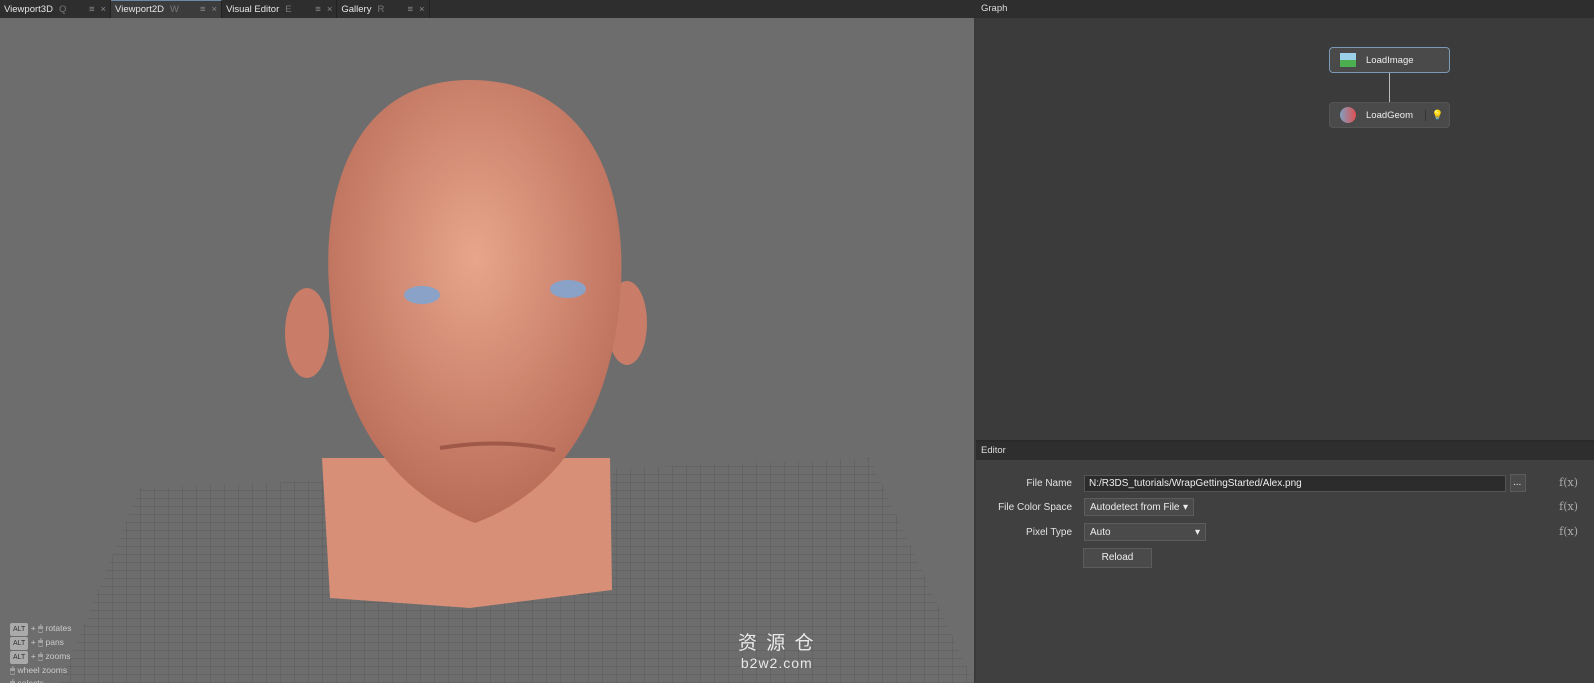 The image size is (1594, 683). What do you see at coordinates (42, 670) in the screenshot?
I see `hint-wheel: wheel zooms` at bounding box center [42, 670].